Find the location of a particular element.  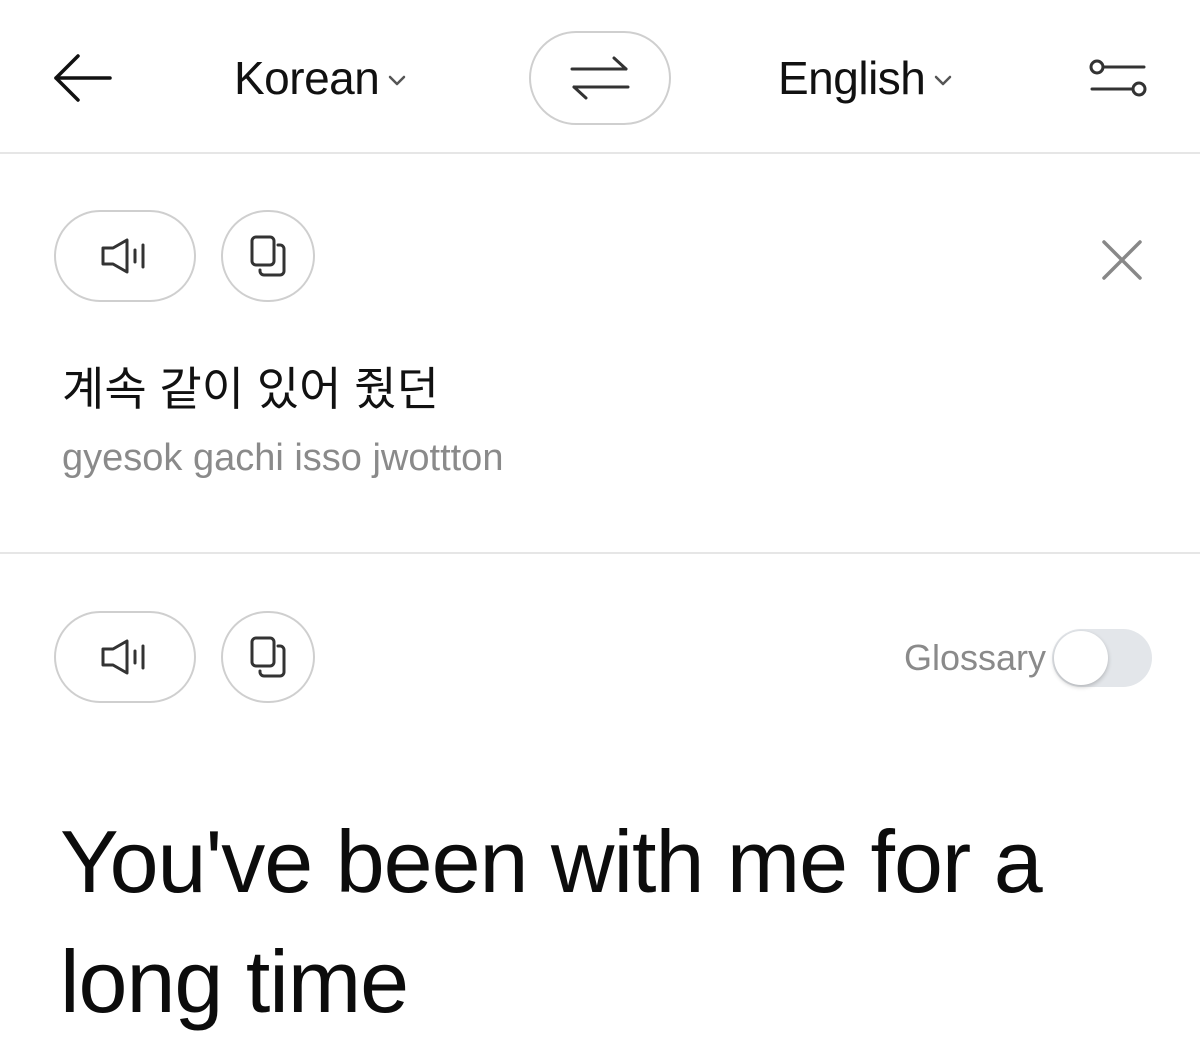

sliders-icon is located at coordinates (1118, 78).